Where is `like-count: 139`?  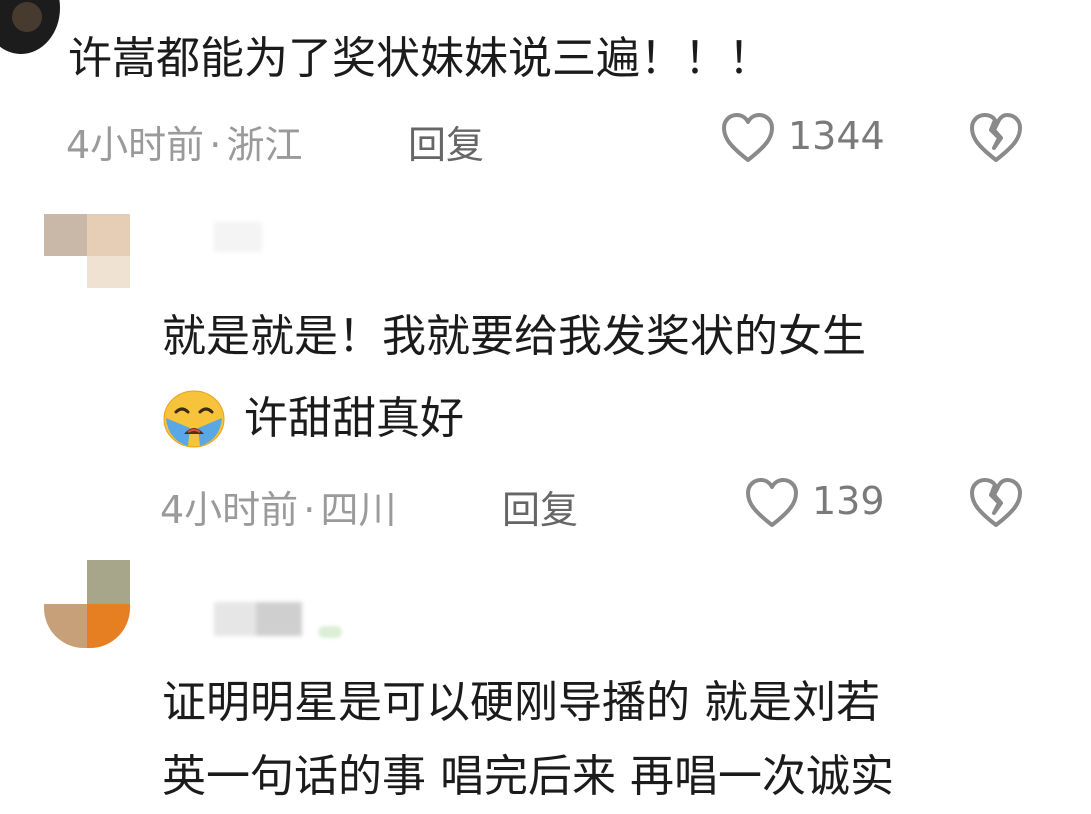
like-count: 139 is located at coordinates (848, 501).